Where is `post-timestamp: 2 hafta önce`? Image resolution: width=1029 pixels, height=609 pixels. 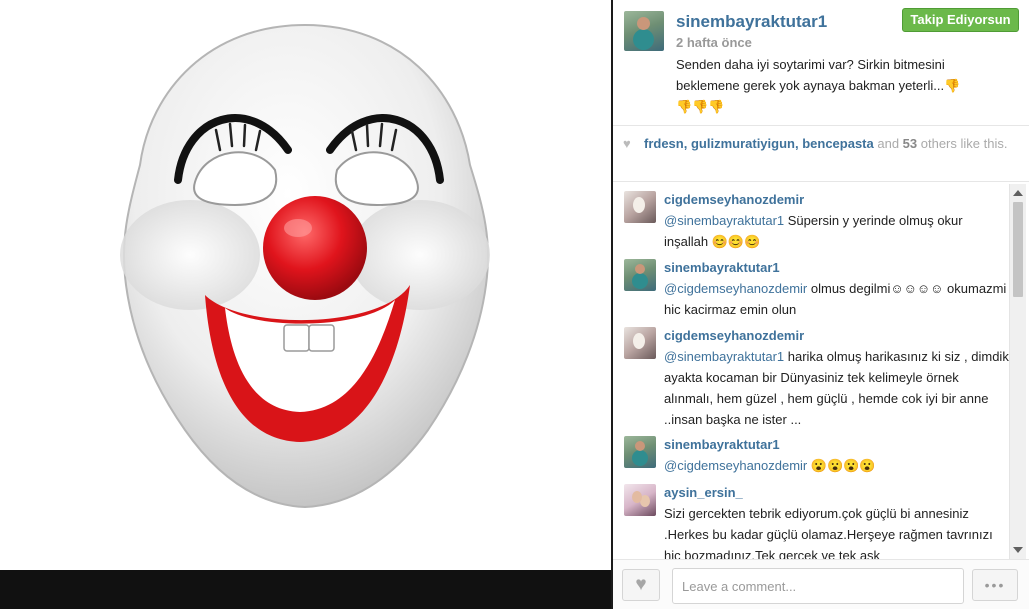 post-timestamp: 2 hafta önce is located at coordinates (714, 42).